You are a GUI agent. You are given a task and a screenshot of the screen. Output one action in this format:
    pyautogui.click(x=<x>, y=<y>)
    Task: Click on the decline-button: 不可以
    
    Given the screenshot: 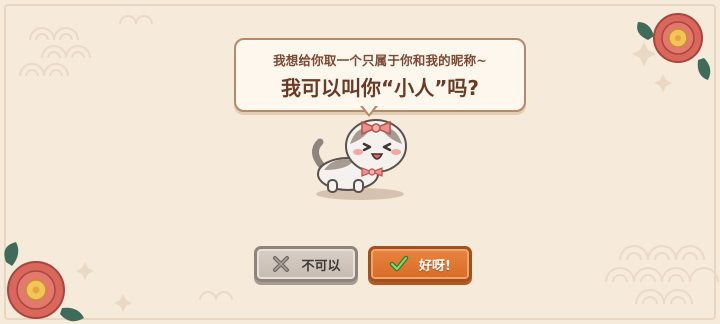 What is the action you would take?
    pyautogui.click(x=306, y=264)
    